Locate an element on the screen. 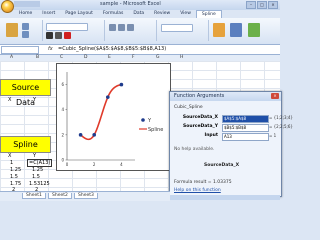  cut-icon is located at coordinates (25, 26).